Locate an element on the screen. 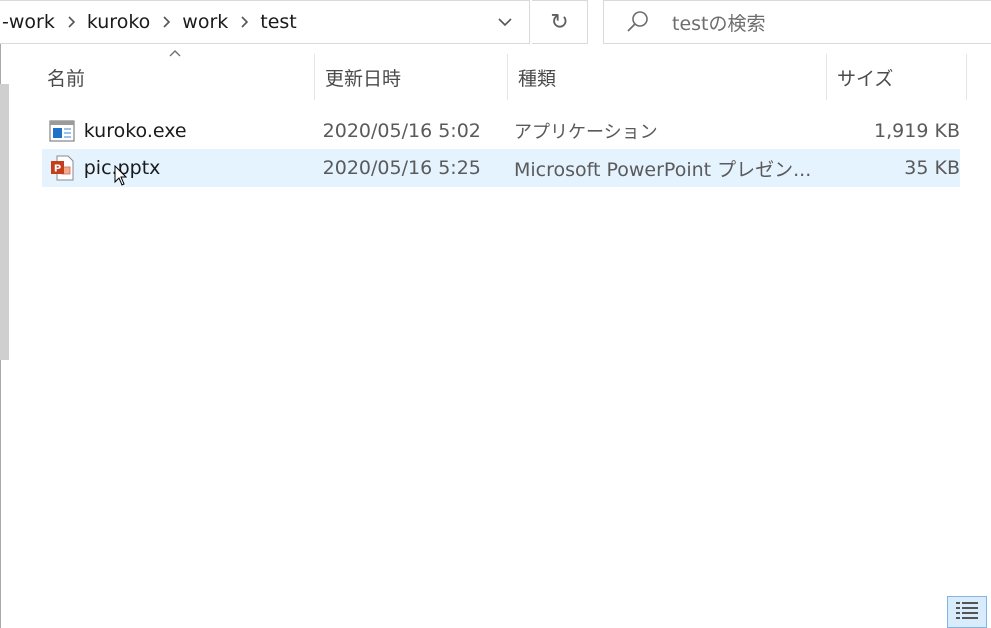 This screenshot has width=991, height=628. search-icon is located at coordinates (638, 22).